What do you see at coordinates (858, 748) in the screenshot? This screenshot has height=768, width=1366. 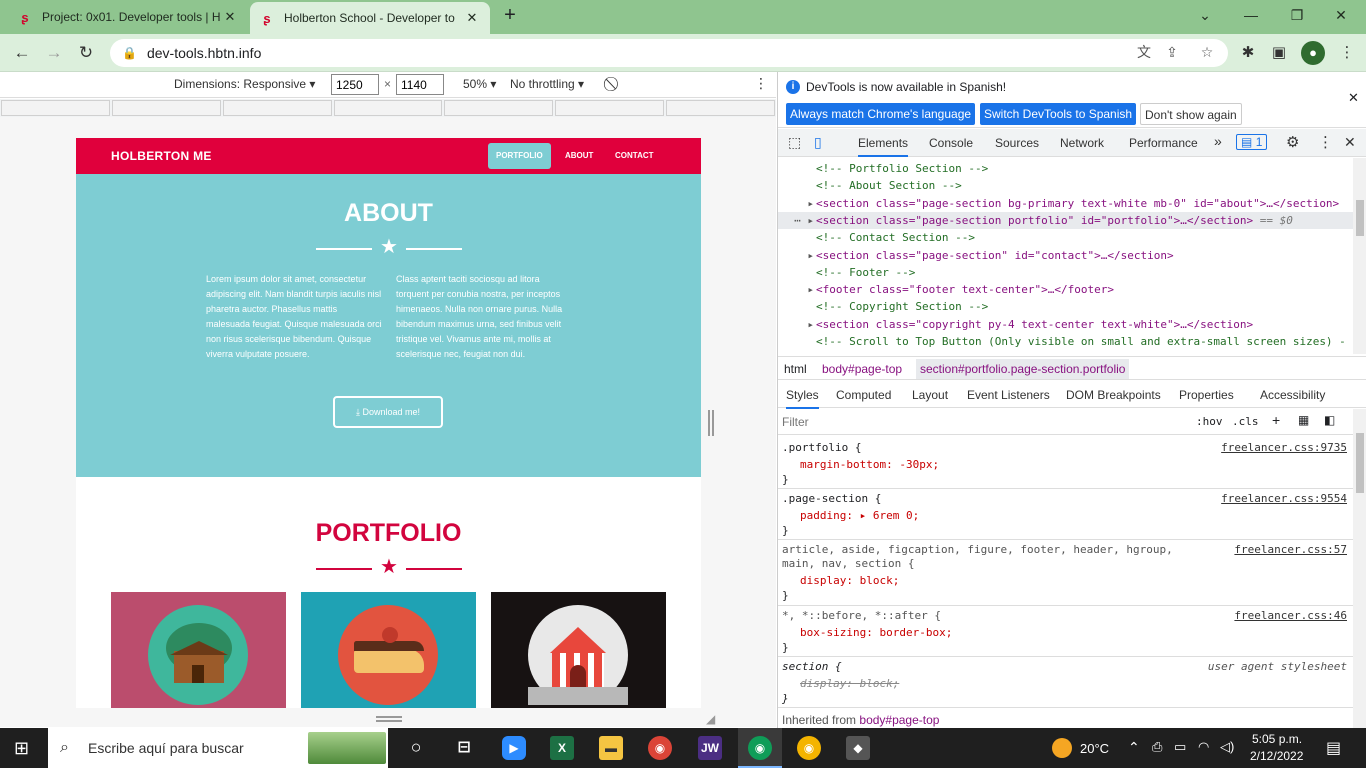 I see `git-app-icon: ◆` at bounding box center [858, 748].